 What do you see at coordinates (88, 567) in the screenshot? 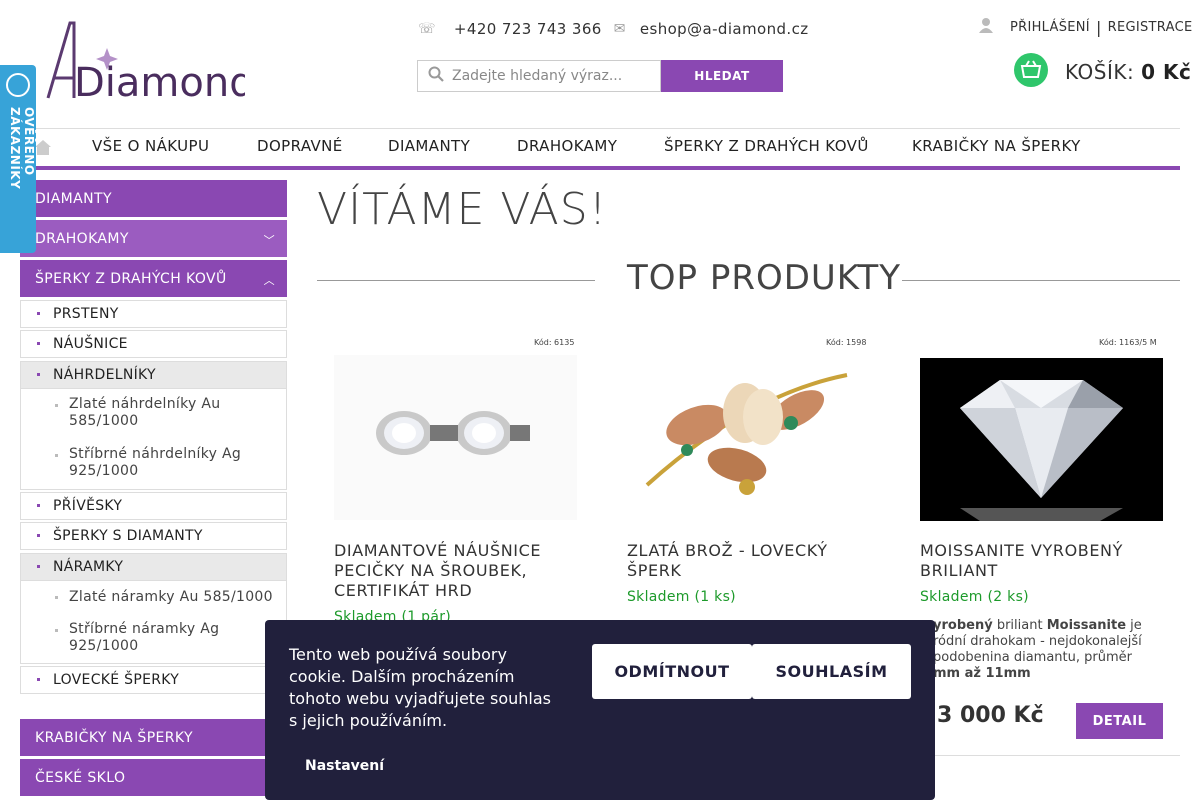
I see `sidebar-sub-label: NÁRAMKY` at bounding box center [88, 567].